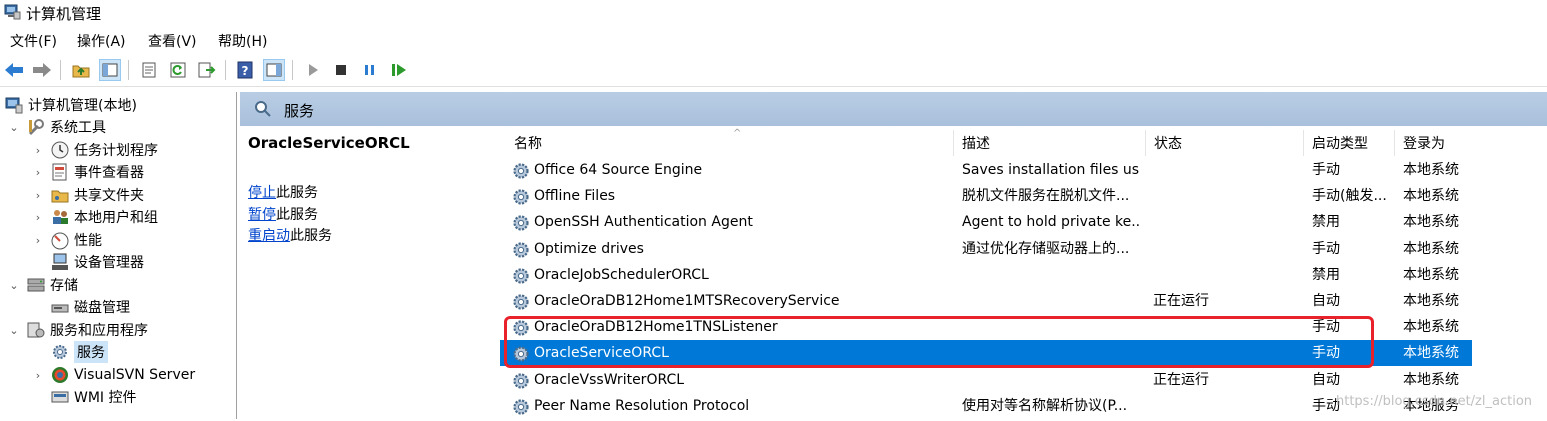 The image size is (1547, 421). Describe the element at coordinates (97, 262) in the screenshot. I see `tree-item-device-manager: 设备管理器` at that location.